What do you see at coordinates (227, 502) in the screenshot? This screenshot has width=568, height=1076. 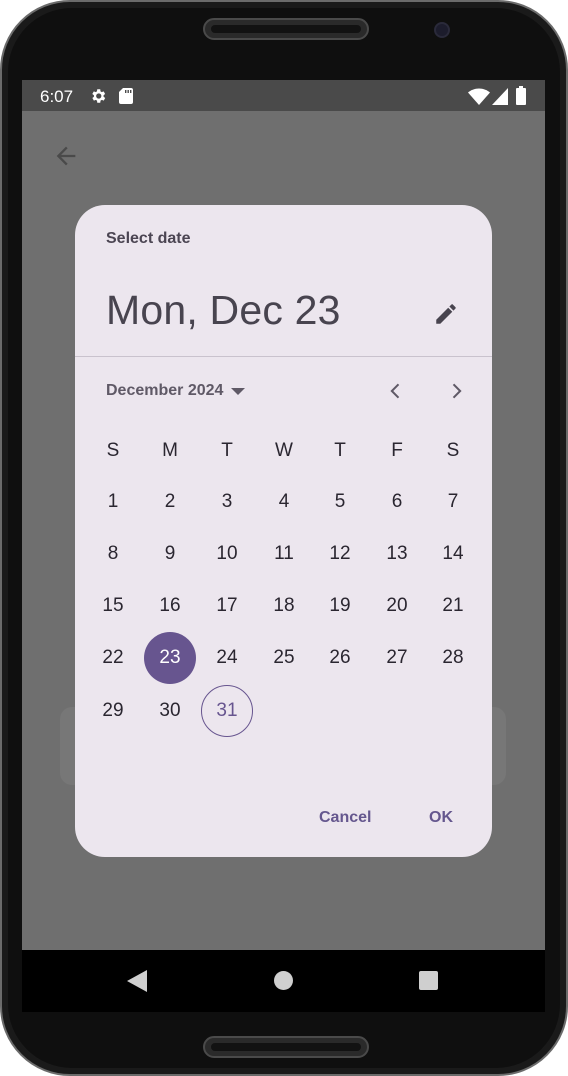 I see `calendar-day: 3` at bounding box center [227, 502].